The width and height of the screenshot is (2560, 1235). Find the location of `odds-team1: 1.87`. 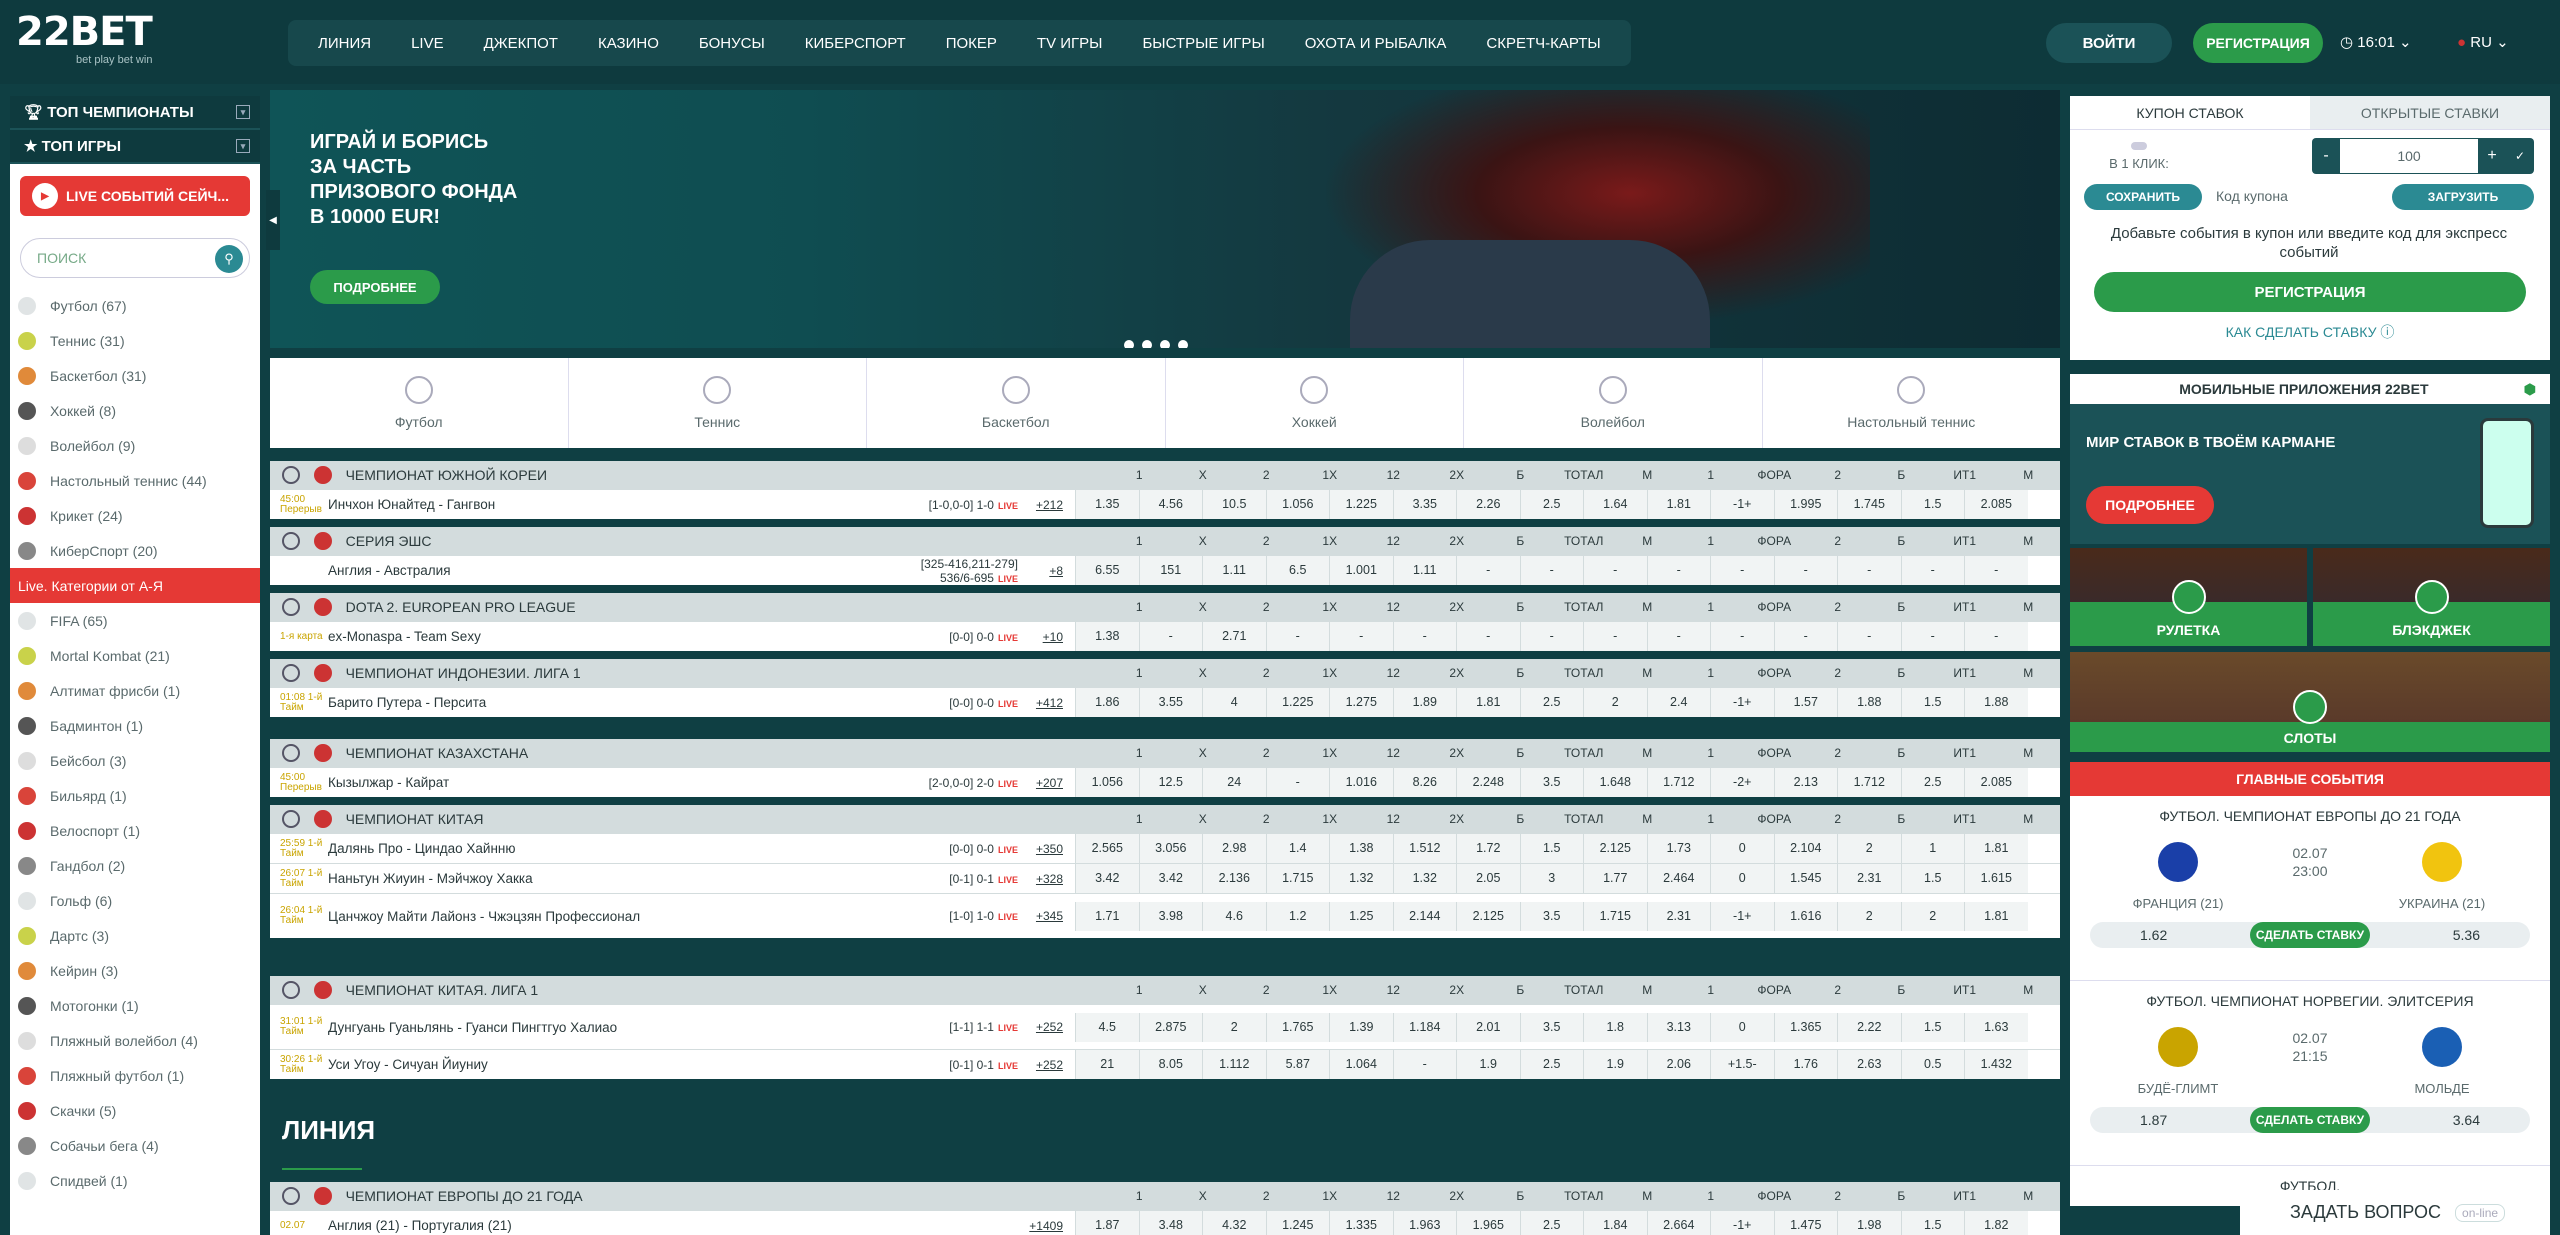

odds-team1: 1.87 is located at coordinates (2153, 1120).